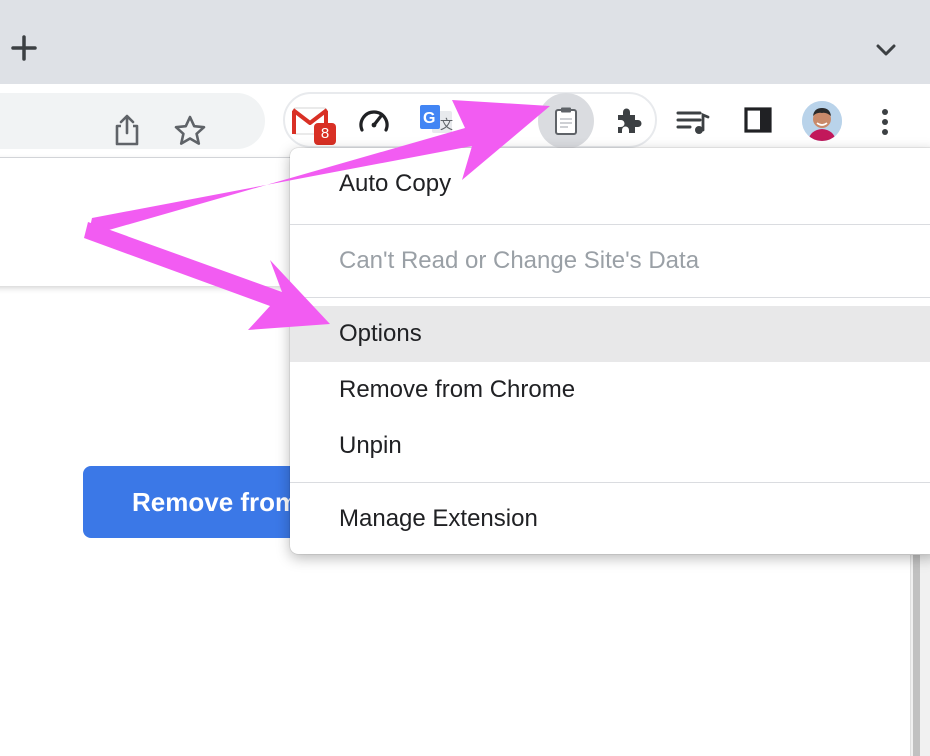 The width and height of the screenshot is (930, 756). I want to click on address-bar, so click(132, 121).